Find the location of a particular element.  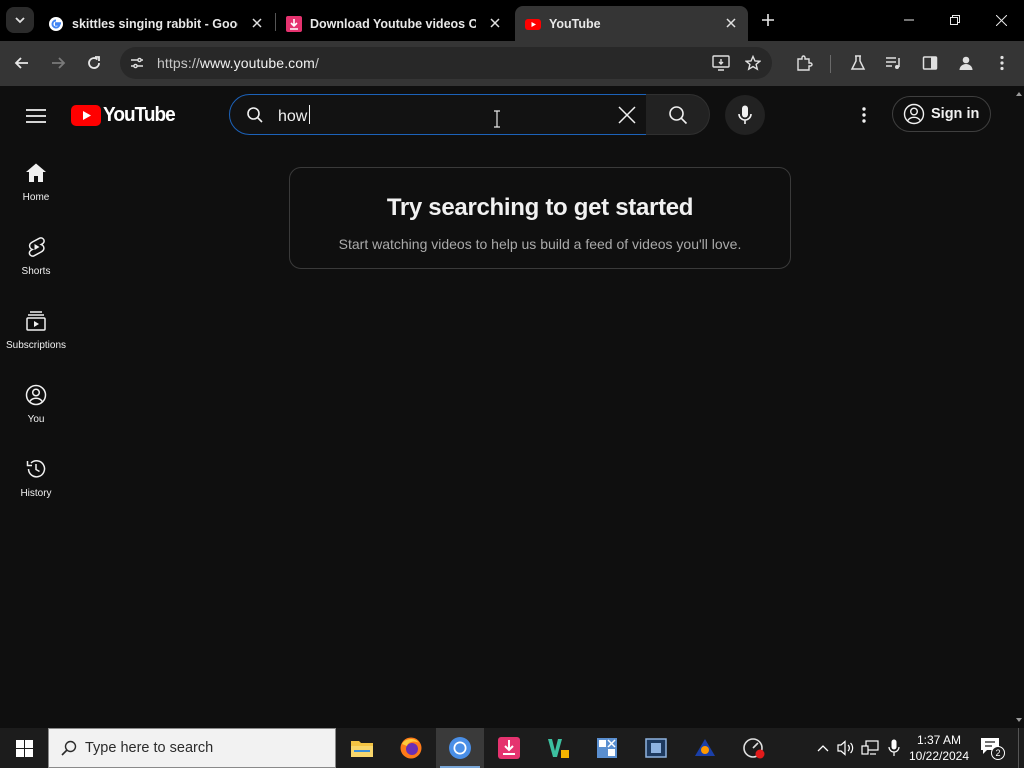

new-tab-button is located at coordinates (768, 20).